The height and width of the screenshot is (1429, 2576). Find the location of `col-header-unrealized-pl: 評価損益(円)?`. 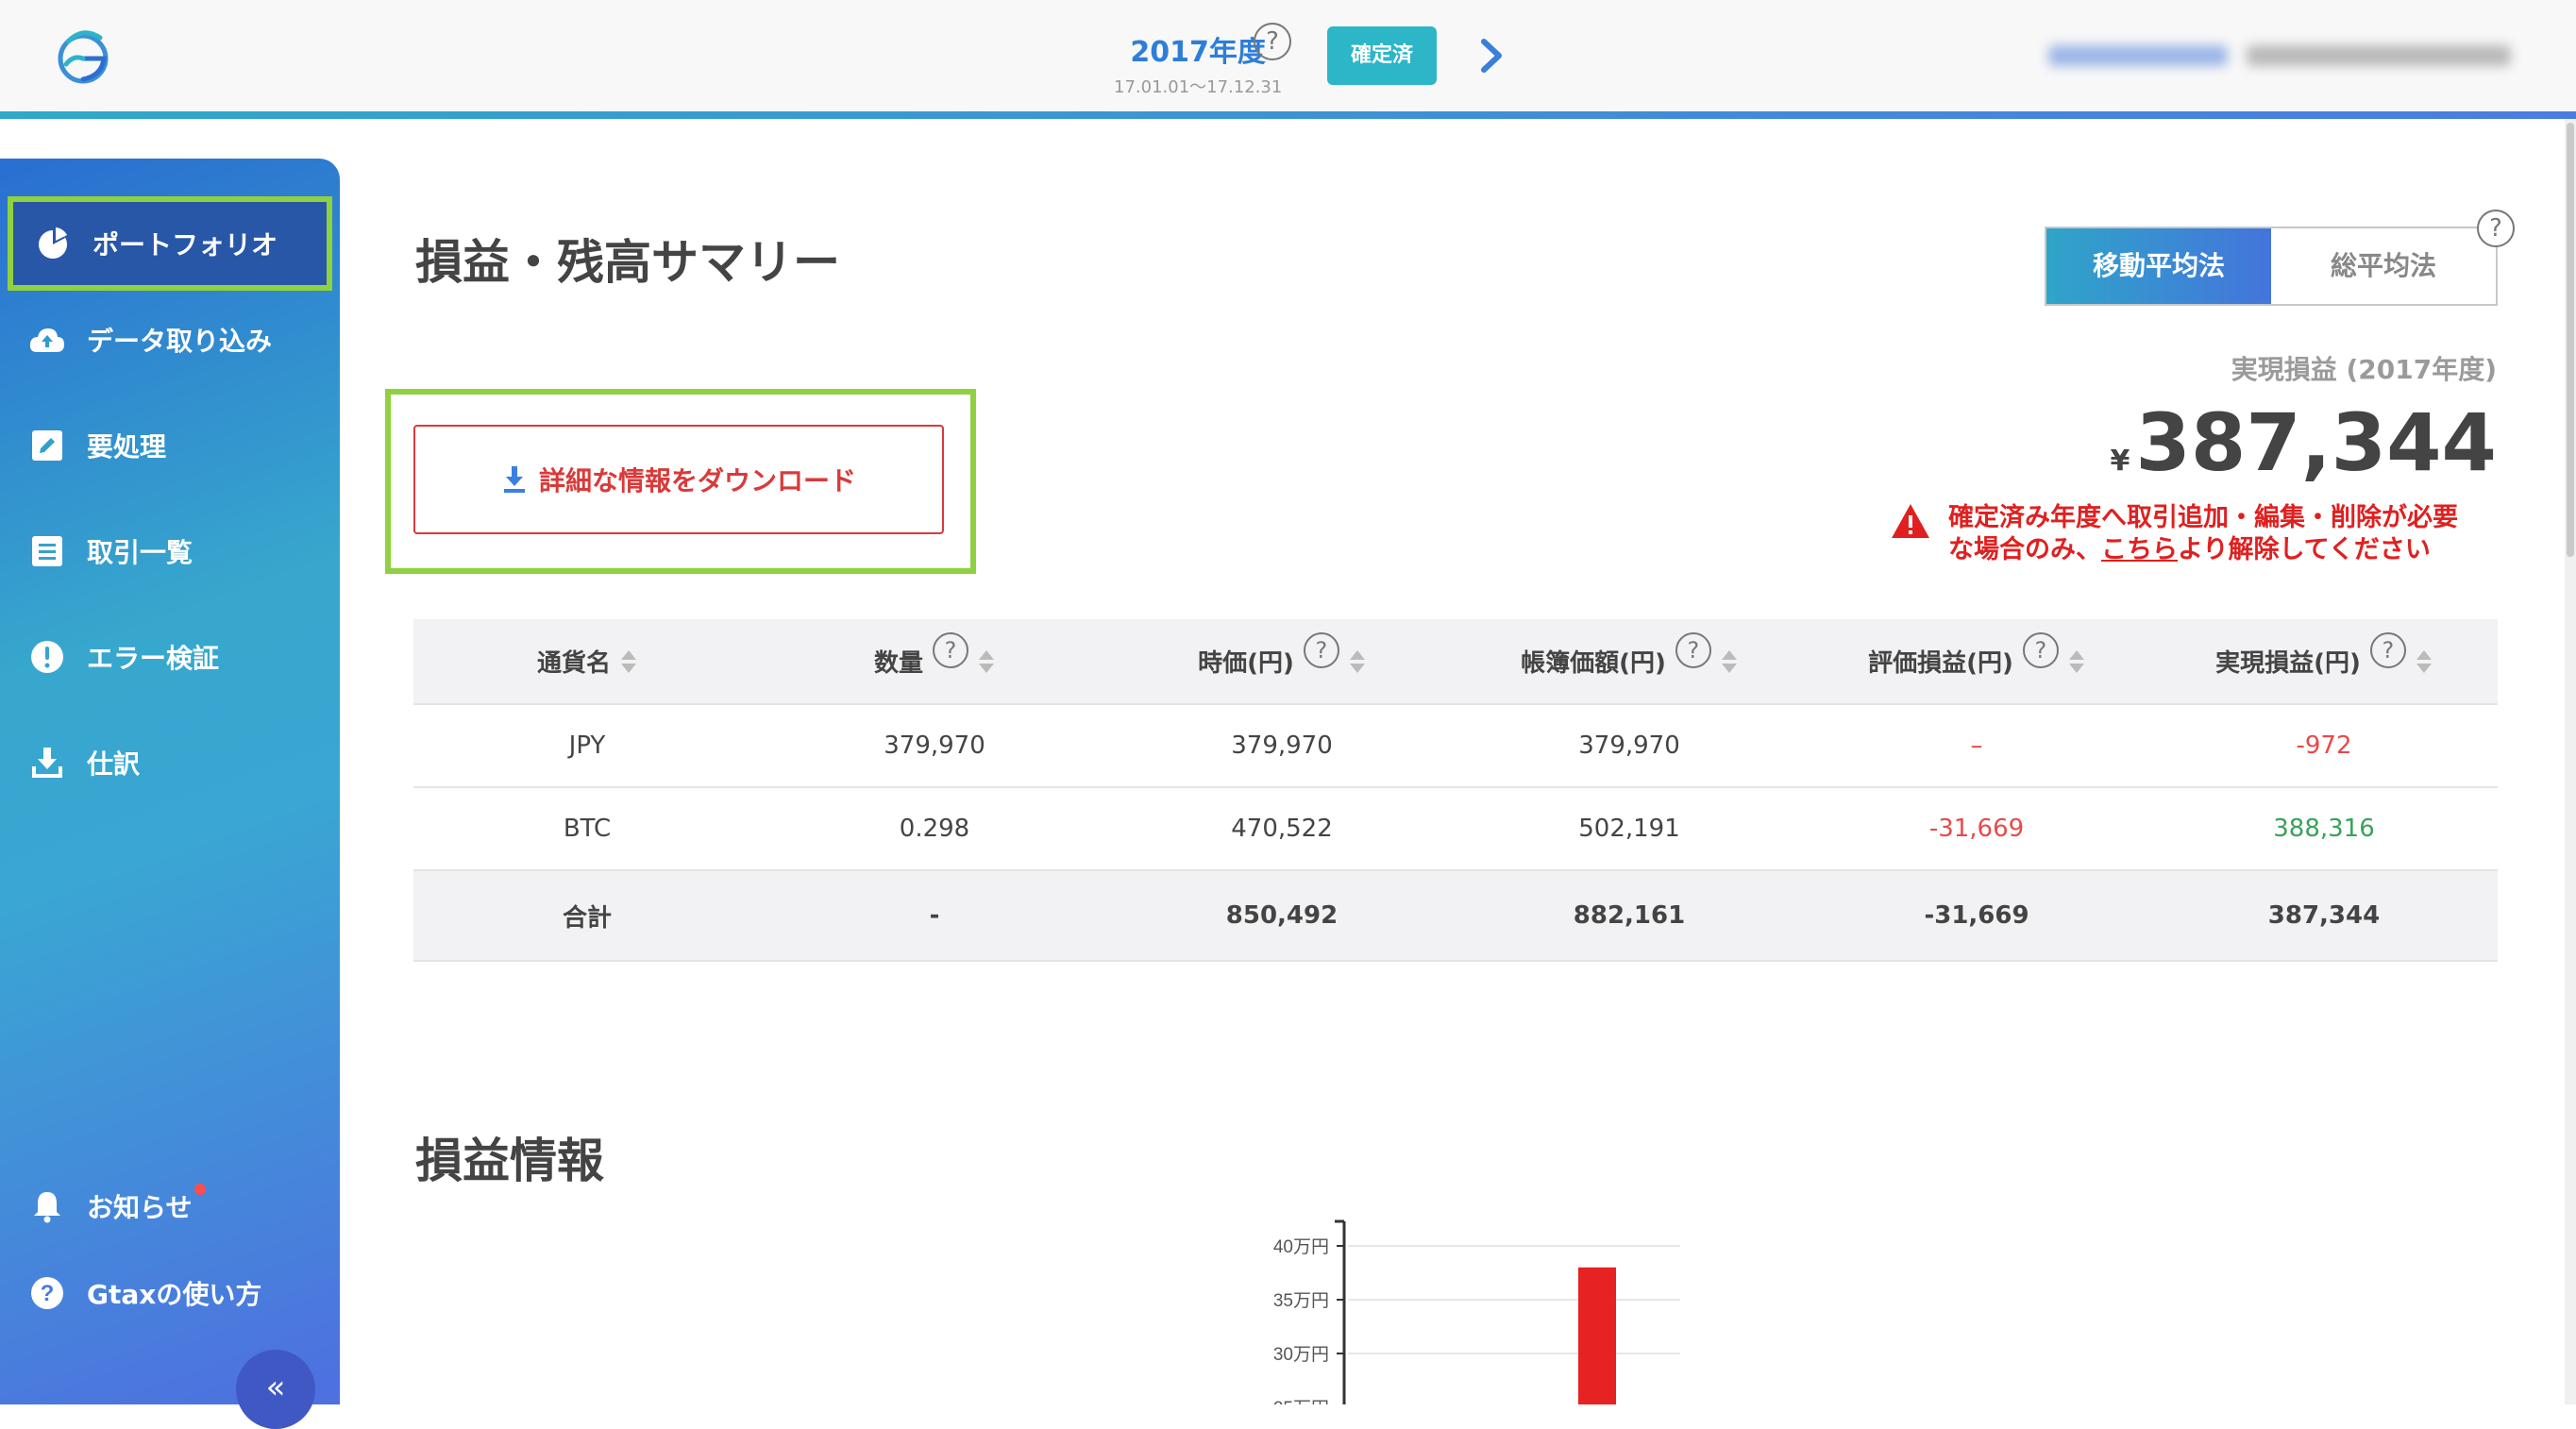

col-header-unrealized-pl: 評価損益(円)? is located at coordinates (1977, 661).